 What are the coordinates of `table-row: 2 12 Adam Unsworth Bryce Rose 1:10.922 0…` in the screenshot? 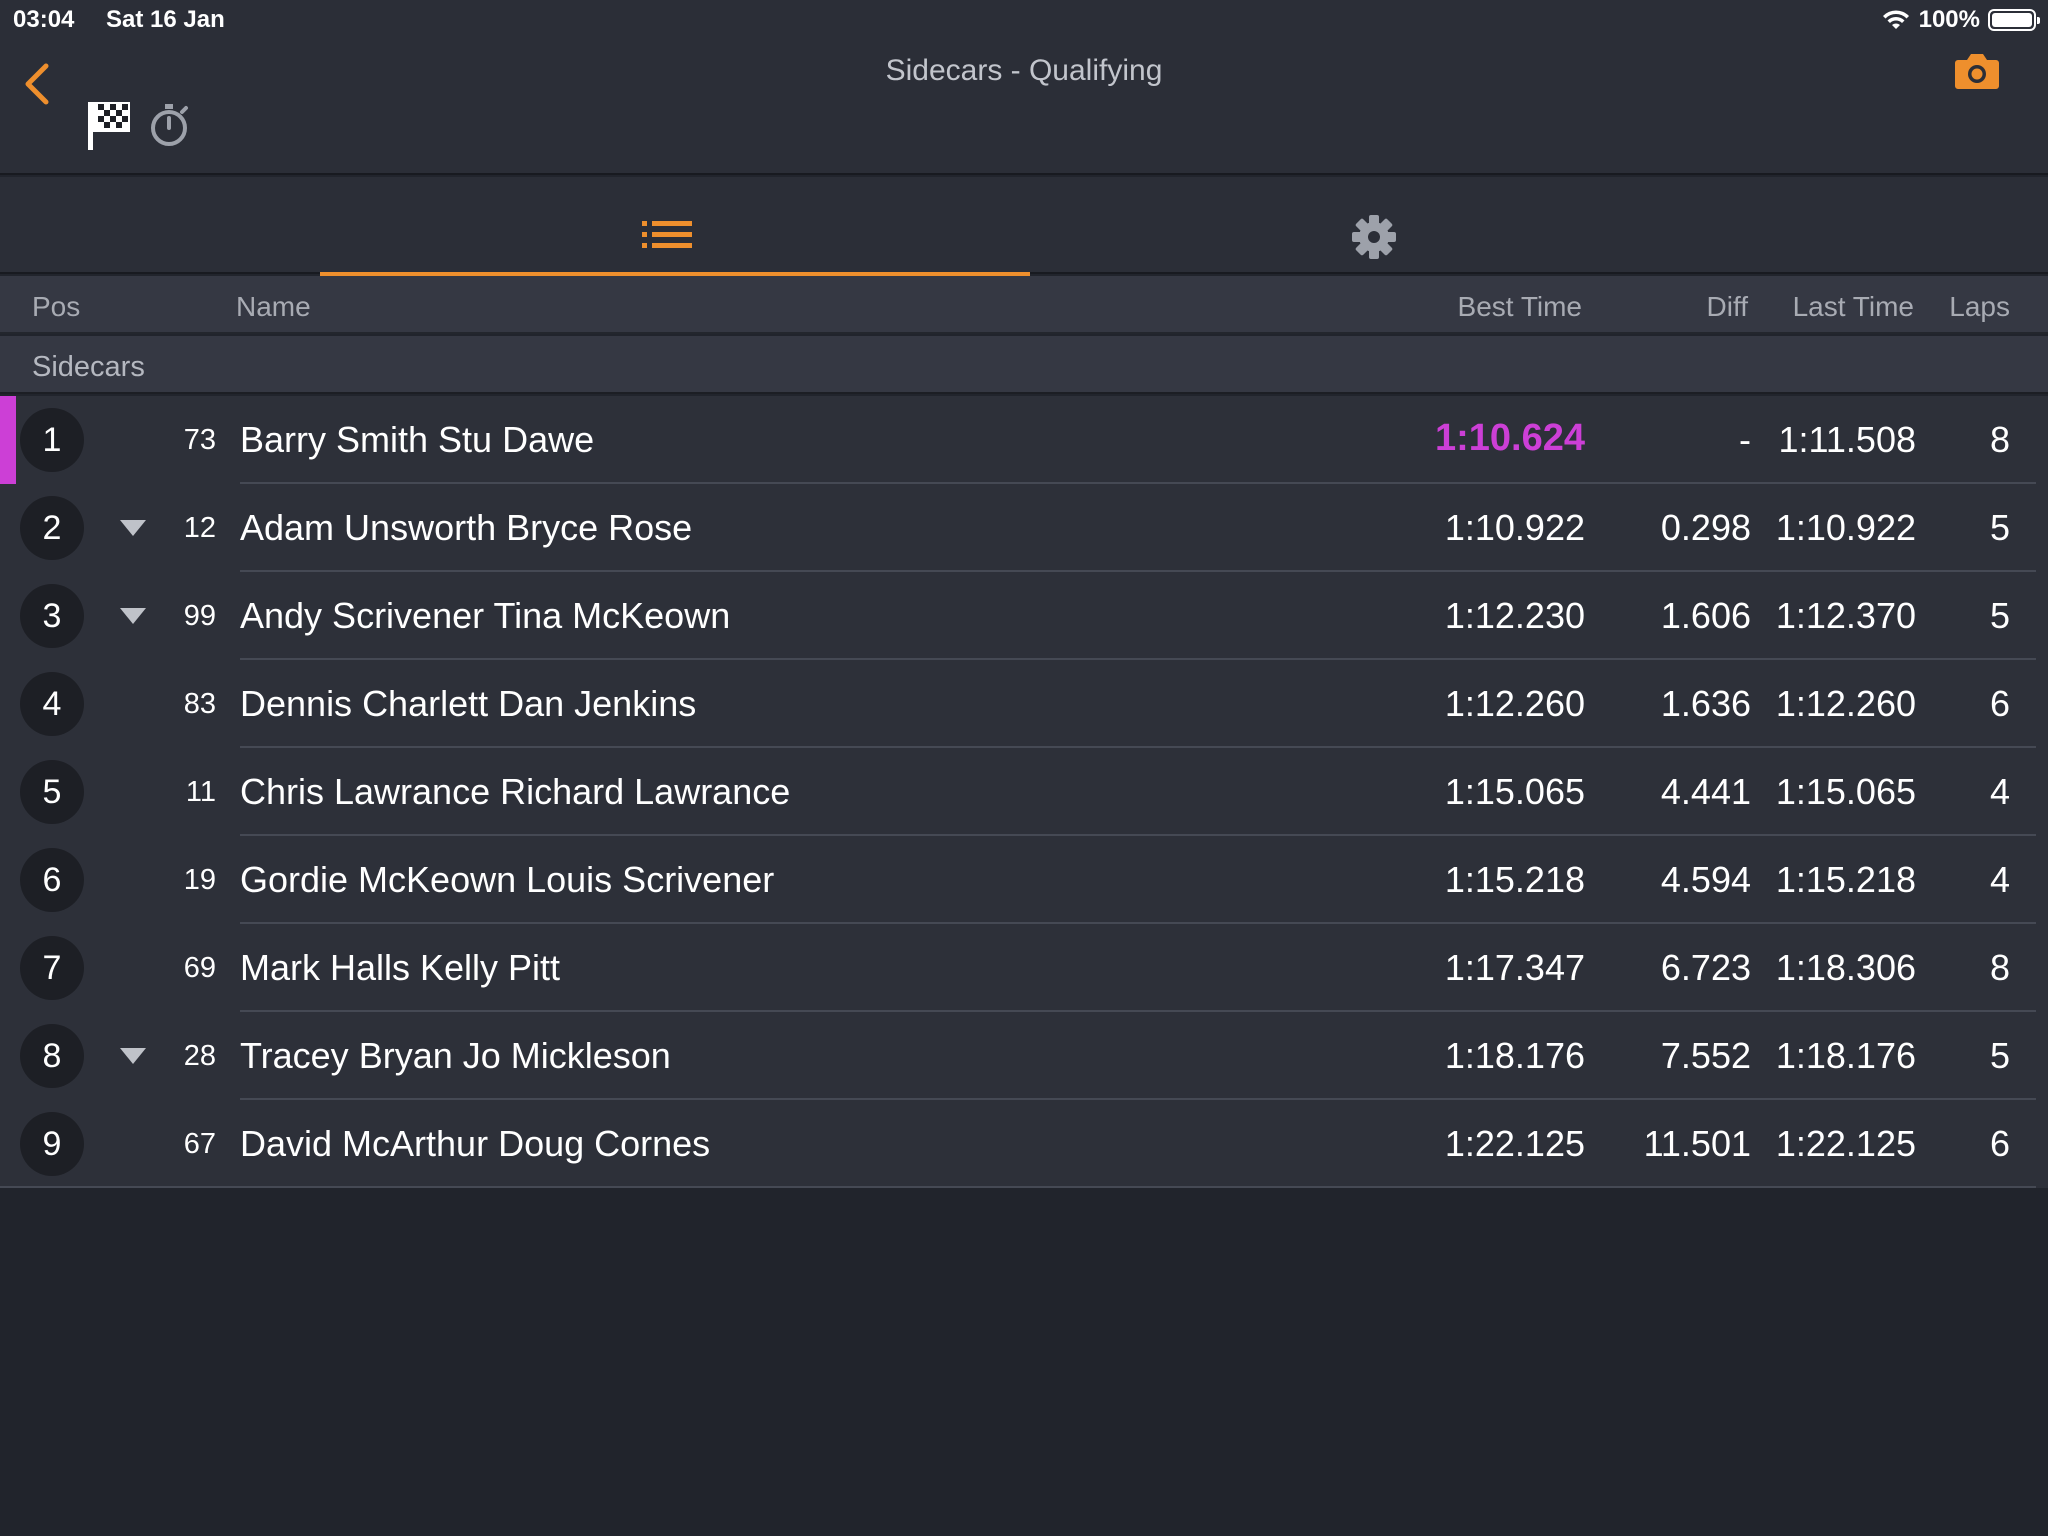 It's located at (1024, 528).